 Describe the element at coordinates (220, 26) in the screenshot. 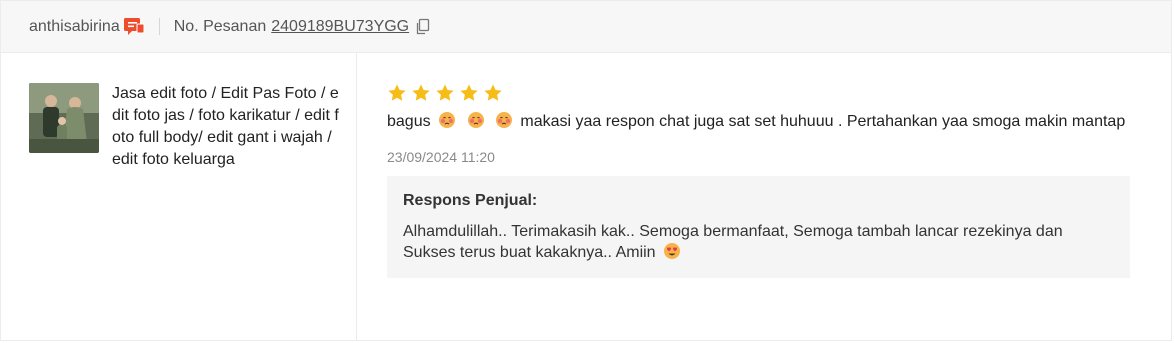

I see `order-number-label: No. Pesanan` at that location.